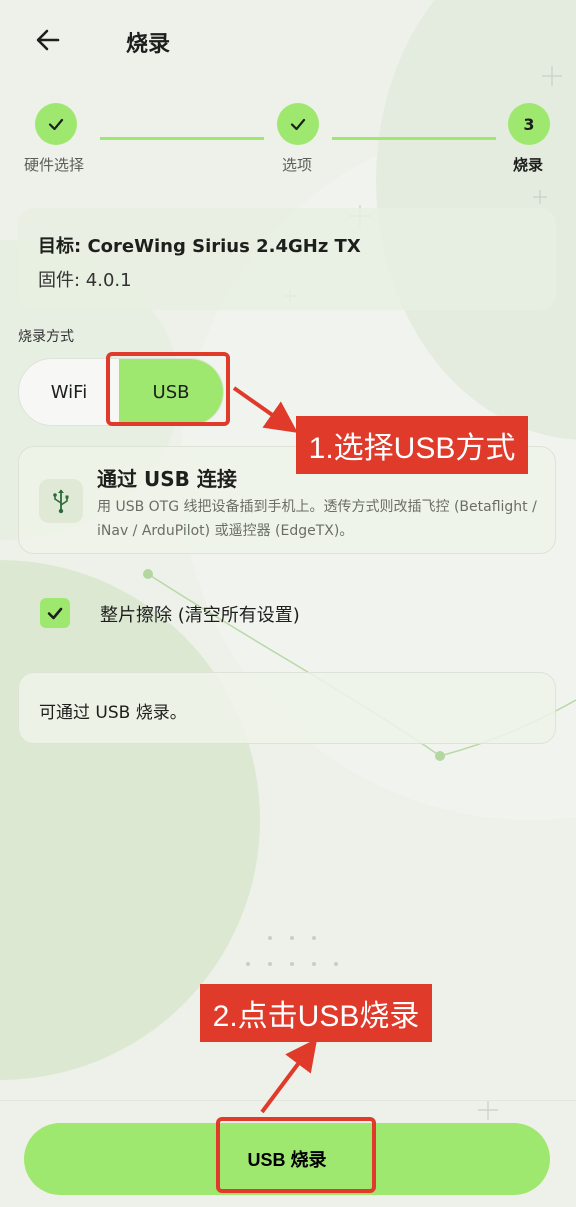 This screenshot has height=1207, width=576. What do you see at coordinates (46, 337) in the screenshot?
I see `flash-method-label: 烧录方式` at bounding box center [46, 337].